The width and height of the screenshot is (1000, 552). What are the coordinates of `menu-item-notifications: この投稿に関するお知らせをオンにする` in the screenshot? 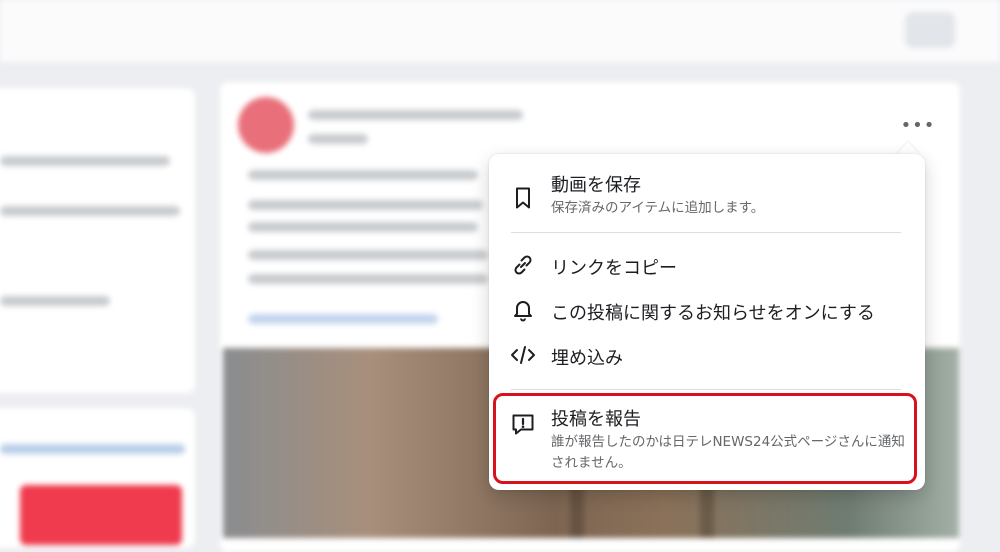 It's located at (707, 310).